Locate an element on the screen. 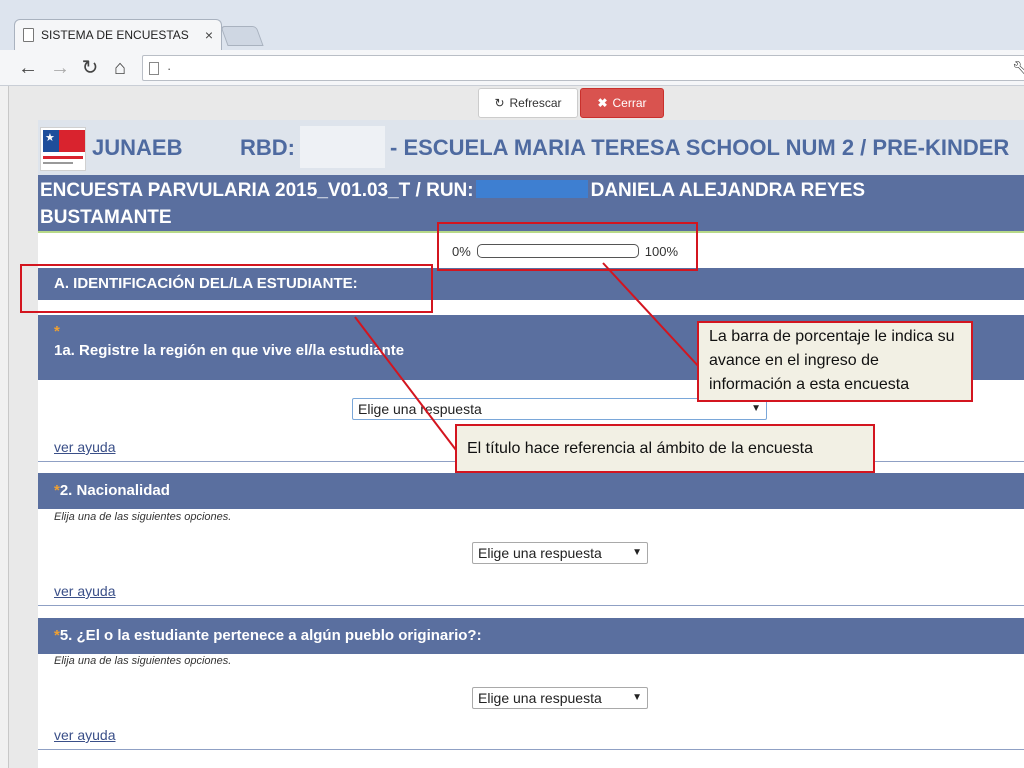 The height and width of the screenshot is (768, 1024). home-icon: ⌂ is located at coordinates (120, 68).